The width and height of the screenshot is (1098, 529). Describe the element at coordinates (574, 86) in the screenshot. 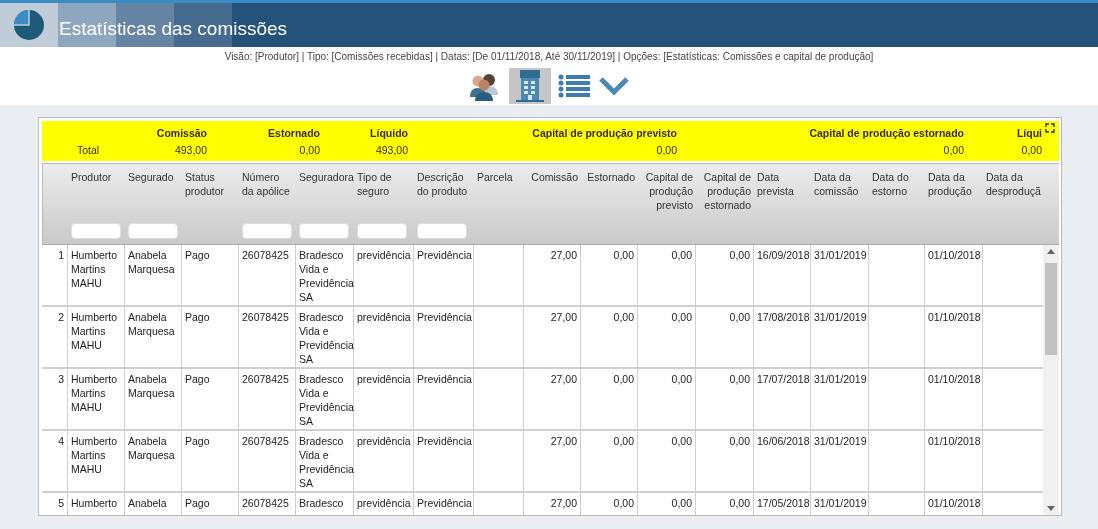

I see `list-icon` at that location.